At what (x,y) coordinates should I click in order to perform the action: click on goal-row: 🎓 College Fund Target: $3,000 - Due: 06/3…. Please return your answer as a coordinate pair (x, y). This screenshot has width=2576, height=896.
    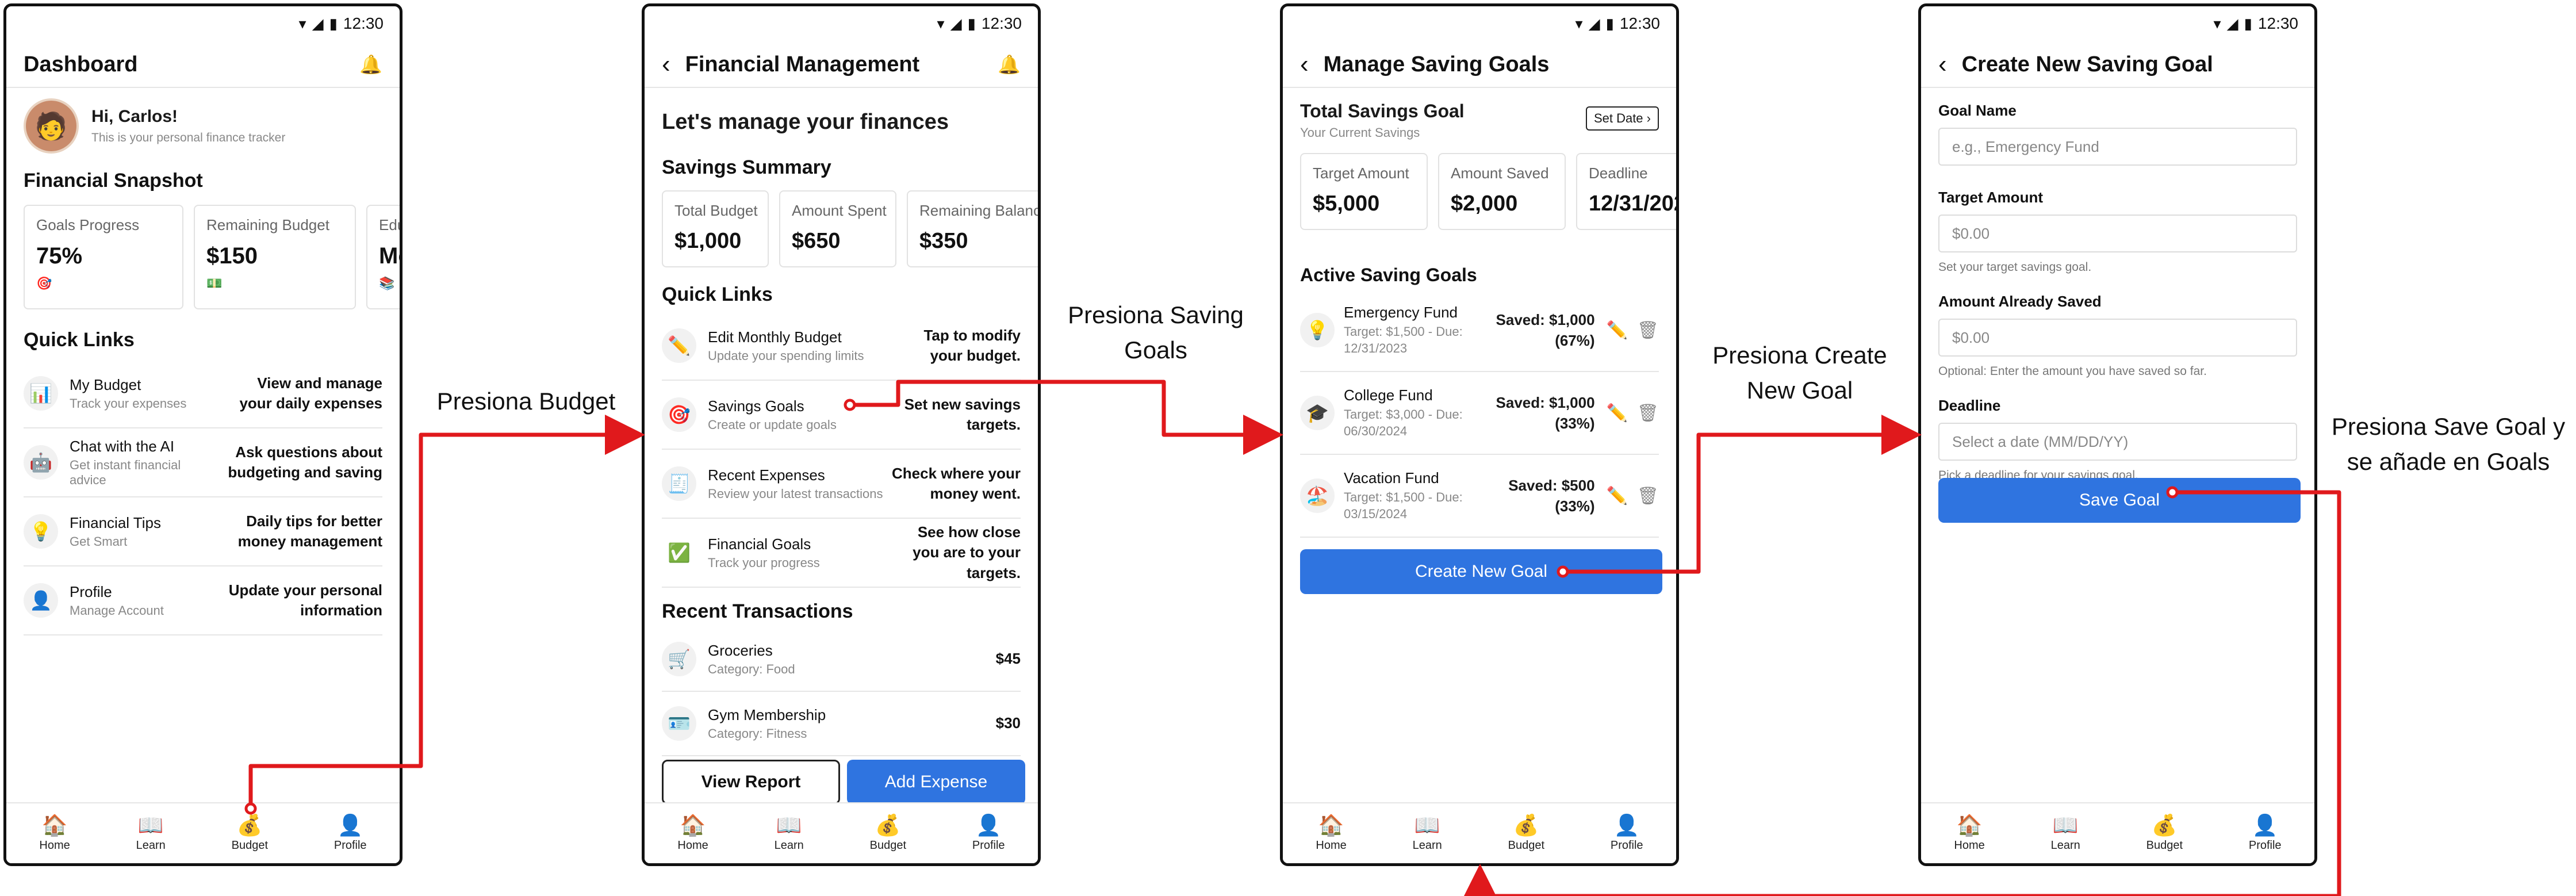
    Looking at the image, I should click on (1479, 414).